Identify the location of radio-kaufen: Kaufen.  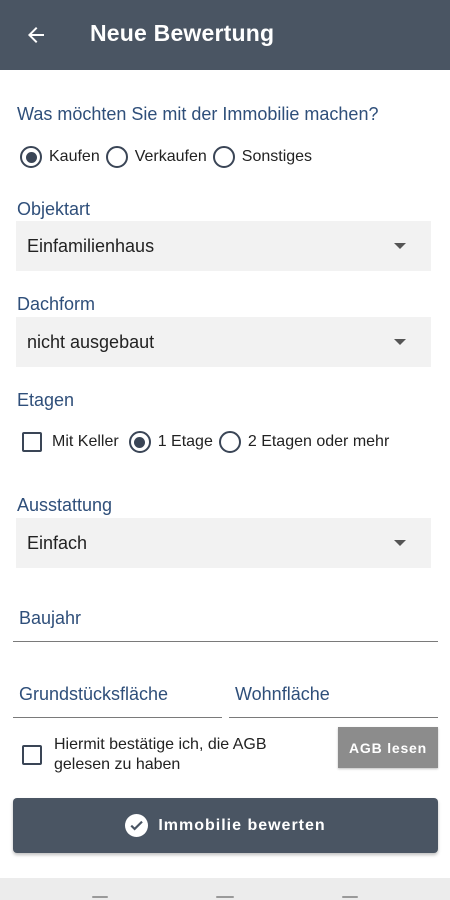
(60, 157).